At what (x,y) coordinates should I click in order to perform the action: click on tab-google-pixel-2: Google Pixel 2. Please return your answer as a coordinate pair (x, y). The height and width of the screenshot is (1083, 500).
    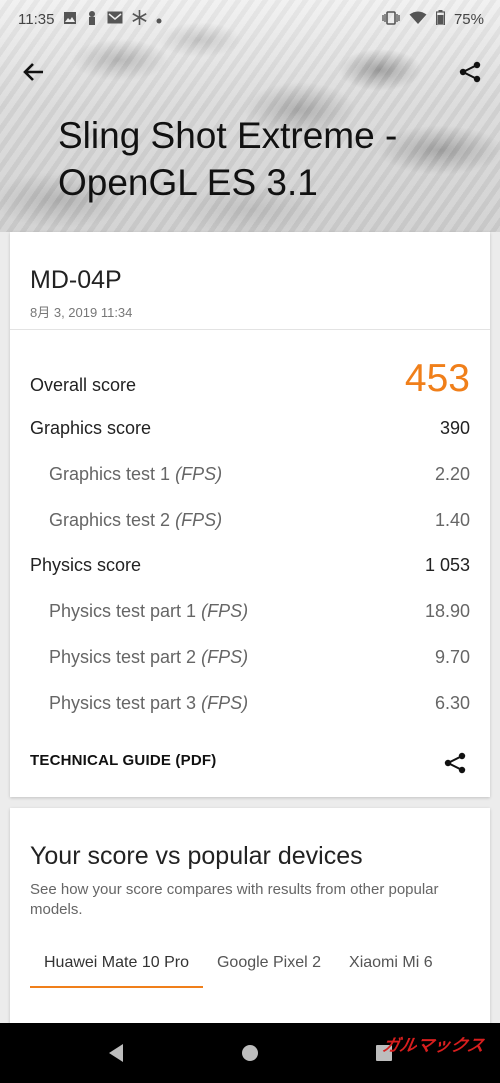
    Looking at the image, I should click on (269, 968).